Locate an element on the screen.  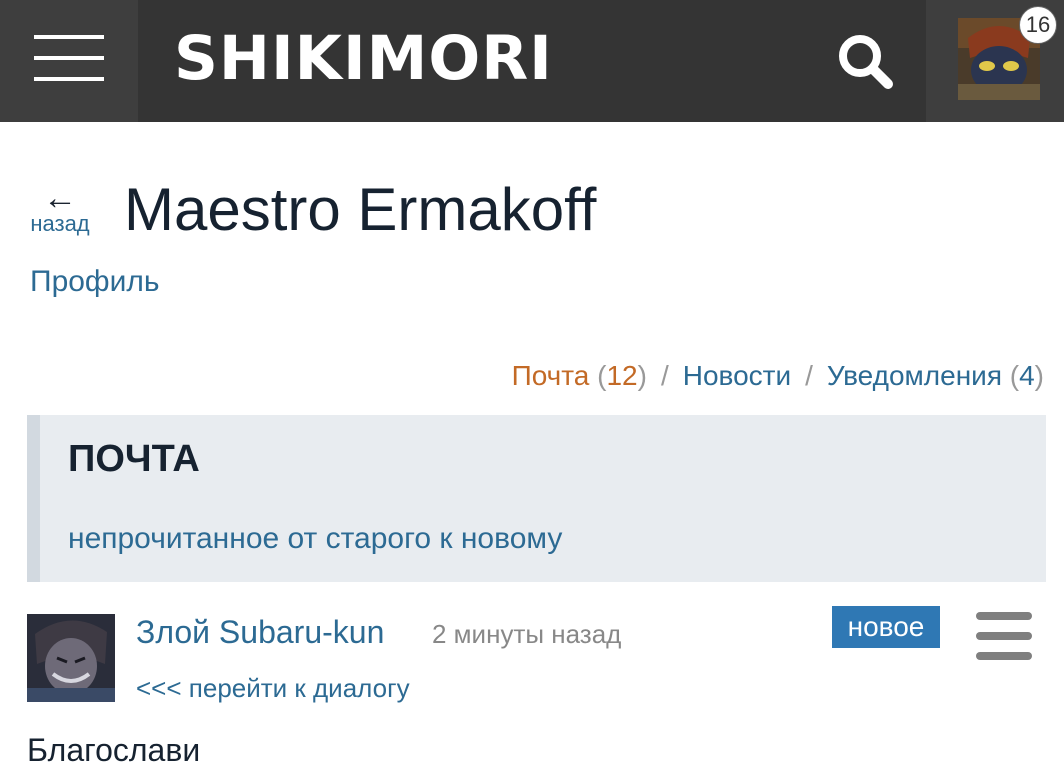
notifications-count: (4) is located at coordinates (1026, 375).